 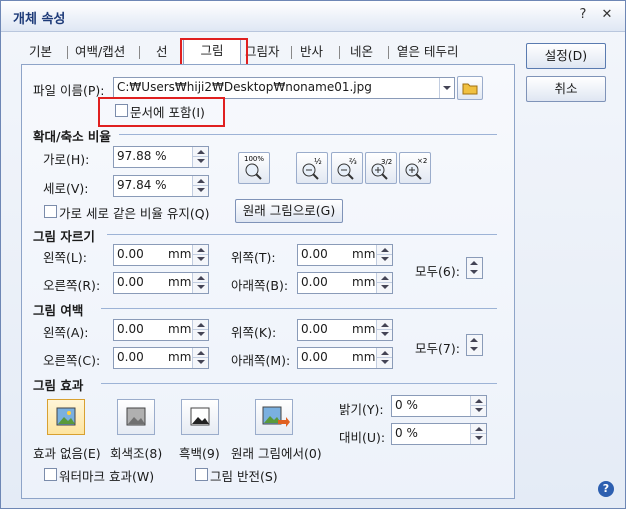 I want to click on scale-section-title: 확대/축소 비율, so click(x=72, y=136).